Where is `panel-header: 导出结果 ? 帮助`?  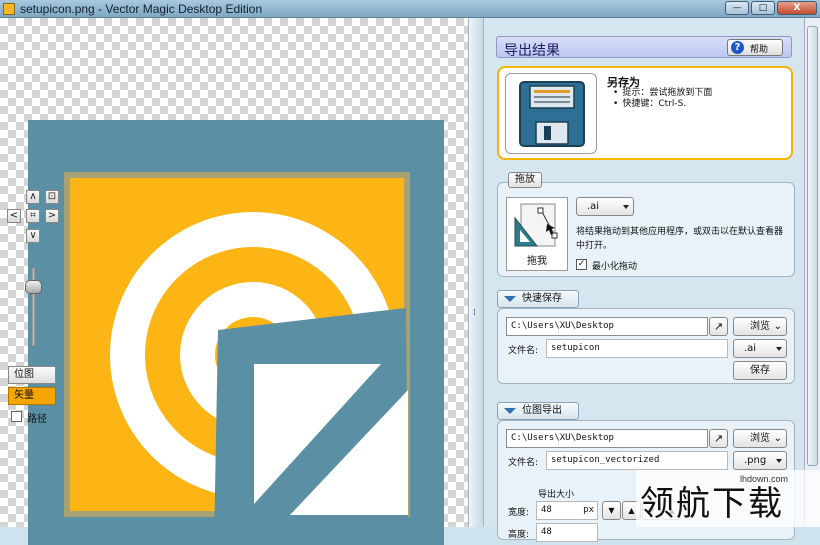 panel-header: 导出结果 ? 帮助 is located at coordinates (644, 47).